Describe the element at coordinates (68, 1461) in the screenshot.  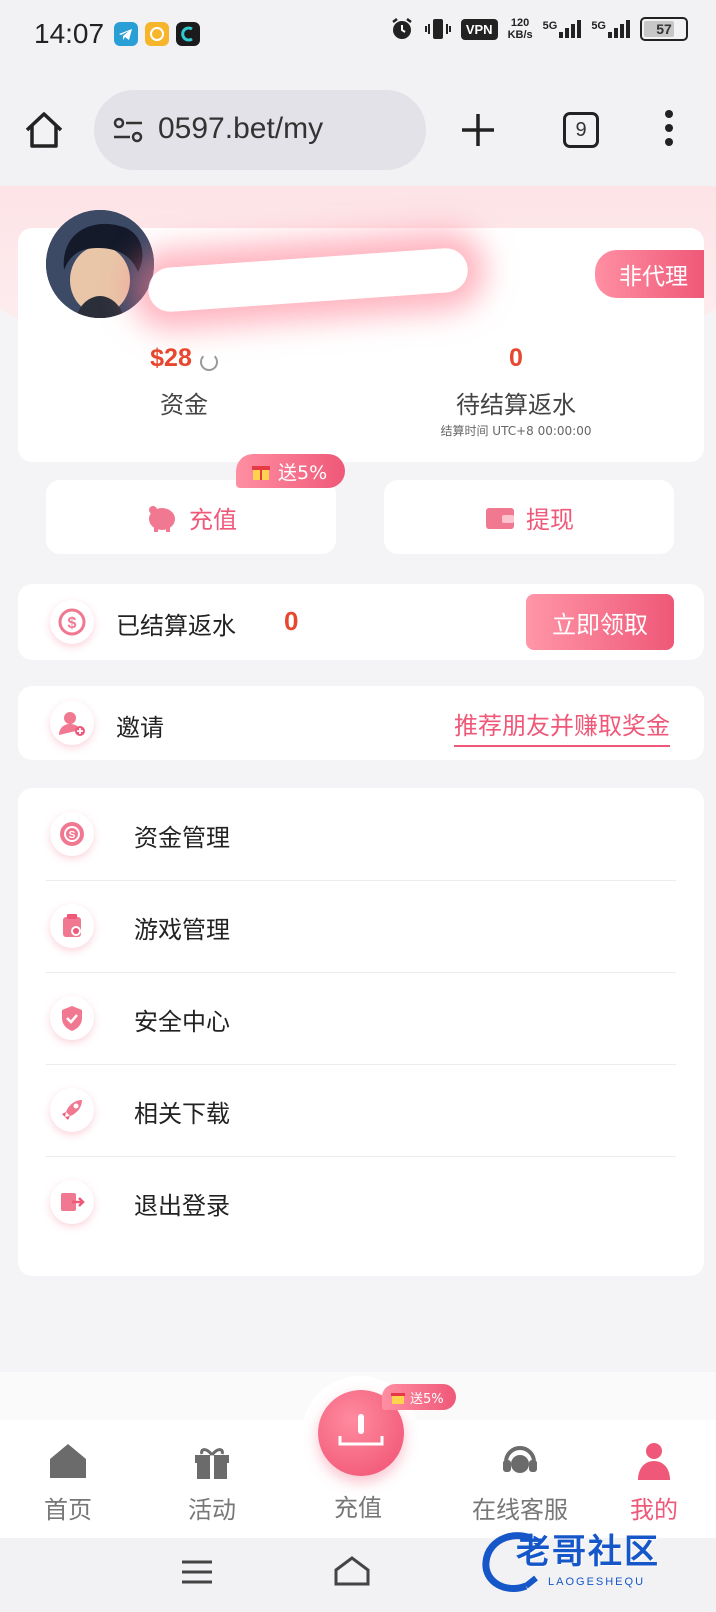
I see `home-tab-icon` at that location.